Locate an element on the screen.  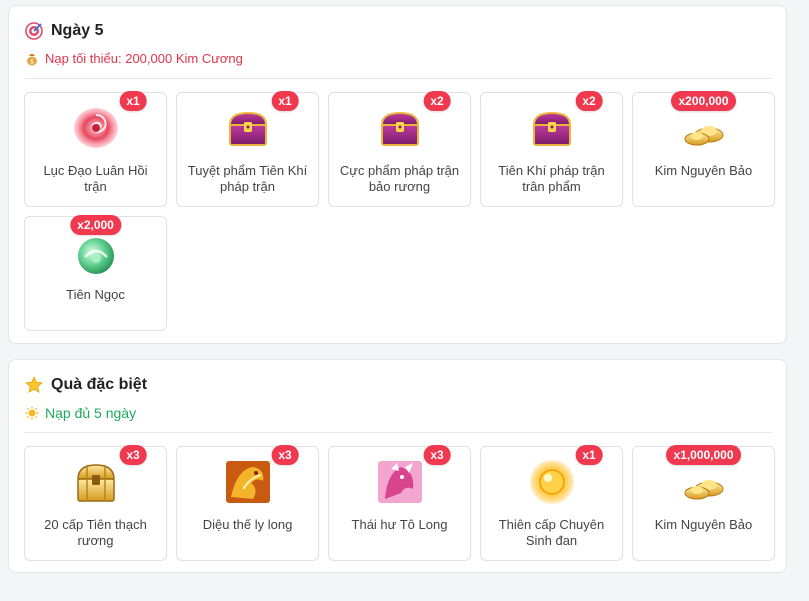
reward-item: x1,000,000 Kim Nguyên Bảo is located at coordinates (703, 503).